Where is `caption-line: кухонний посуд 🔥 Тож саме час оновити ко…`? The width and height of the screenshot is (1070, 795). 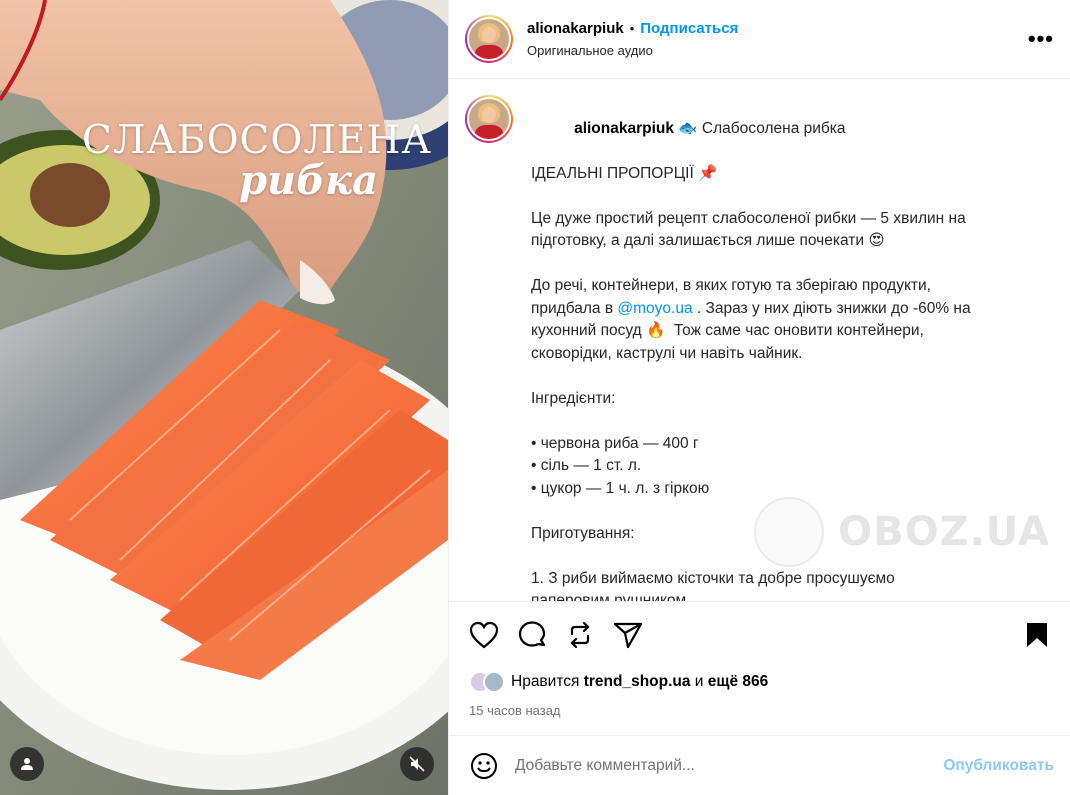
caption-line: кухонний посуд 🔥 Тож саме час оновити ко… is located at coordinates (727, 330).